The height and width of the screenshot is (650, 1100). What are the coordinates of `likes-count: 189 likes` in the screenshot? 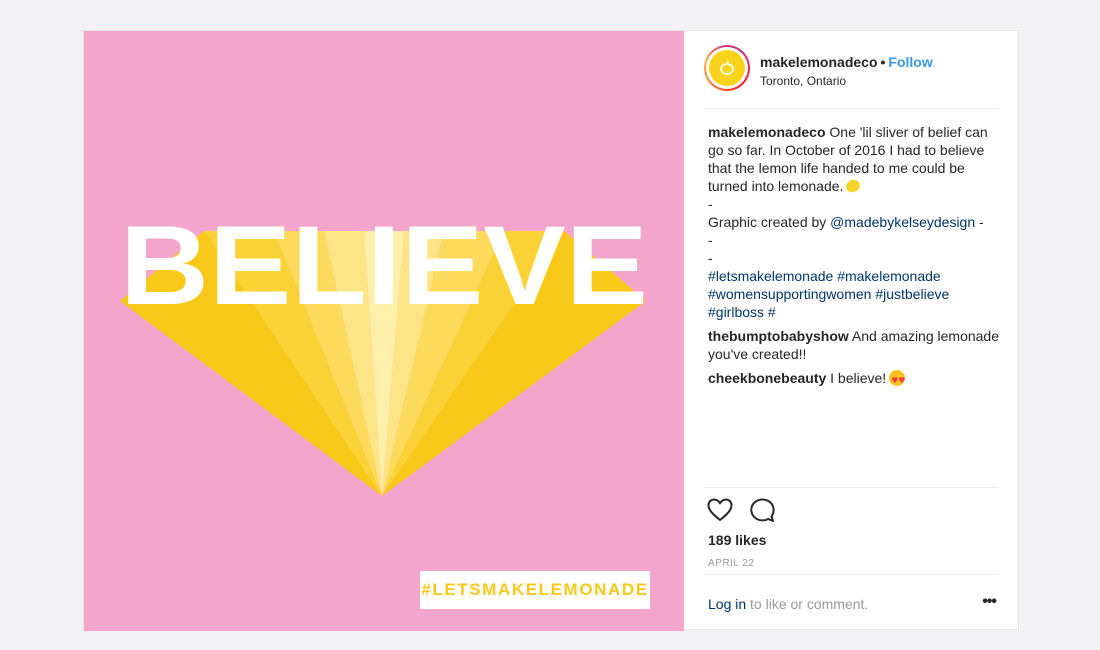 It's located at (737, 540).